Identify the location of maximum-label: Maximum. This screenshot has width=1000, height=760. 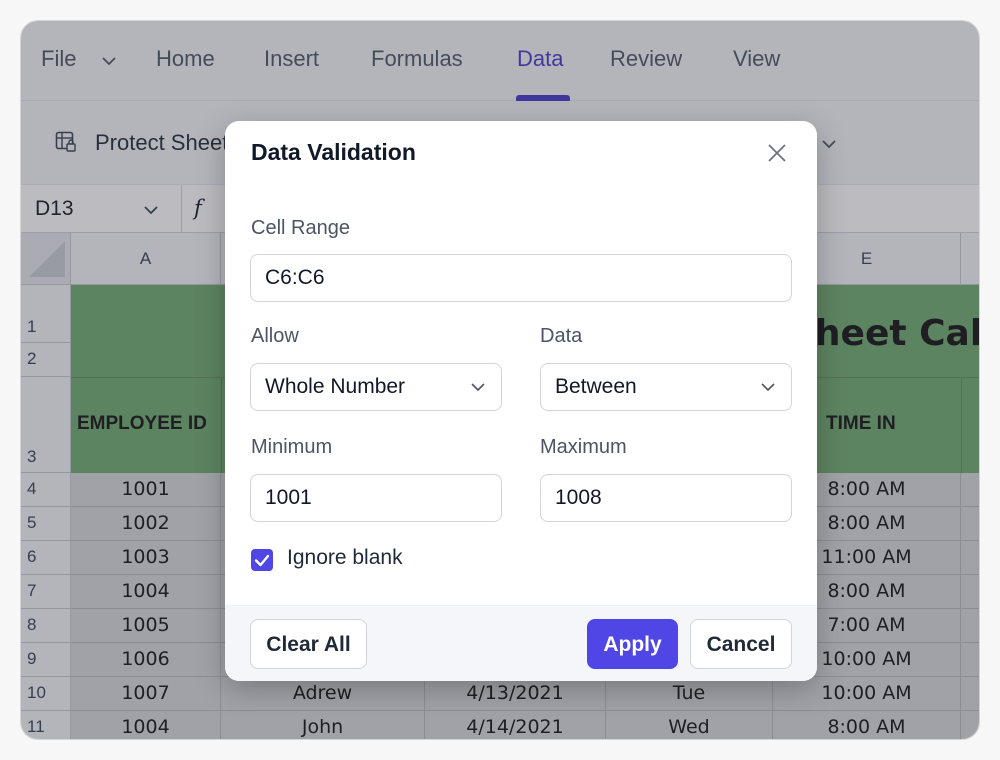
(583, 447).